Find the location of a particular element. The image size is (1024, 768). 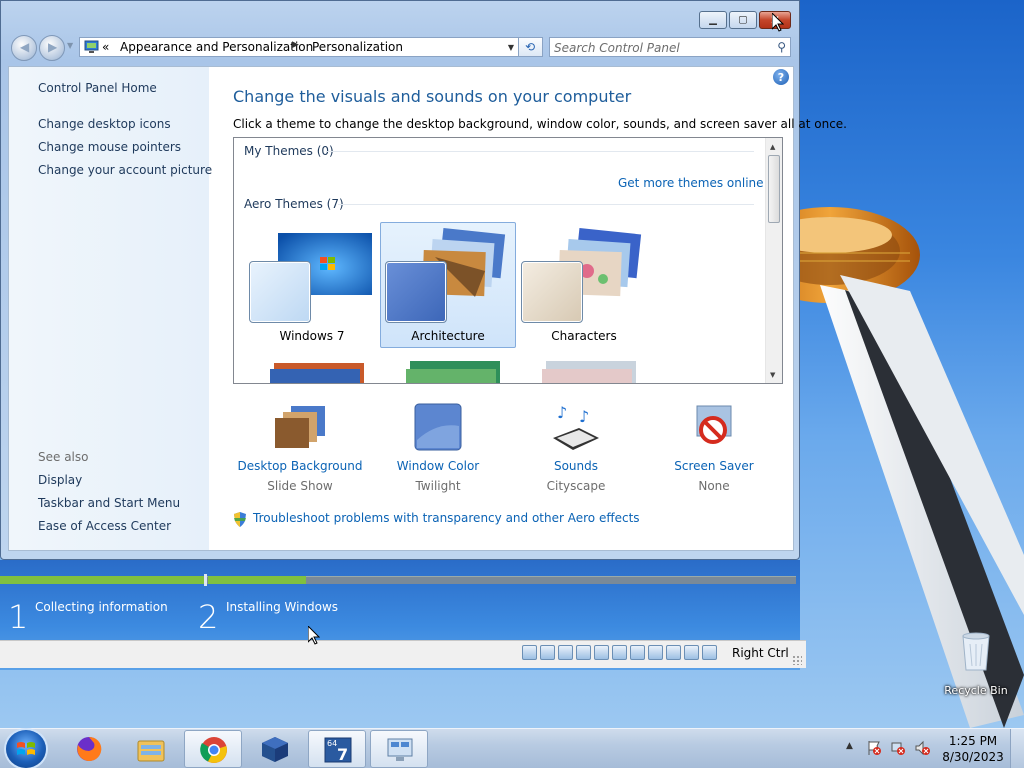

setting-value: Cityscape is located at coordinates (576, 486).